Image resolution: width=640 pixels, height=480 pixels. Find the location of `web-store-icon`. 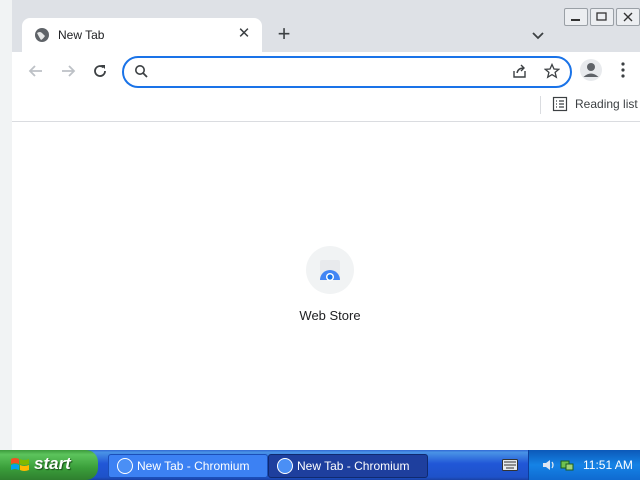

web-store-icon is located at coordinates (330, 270).